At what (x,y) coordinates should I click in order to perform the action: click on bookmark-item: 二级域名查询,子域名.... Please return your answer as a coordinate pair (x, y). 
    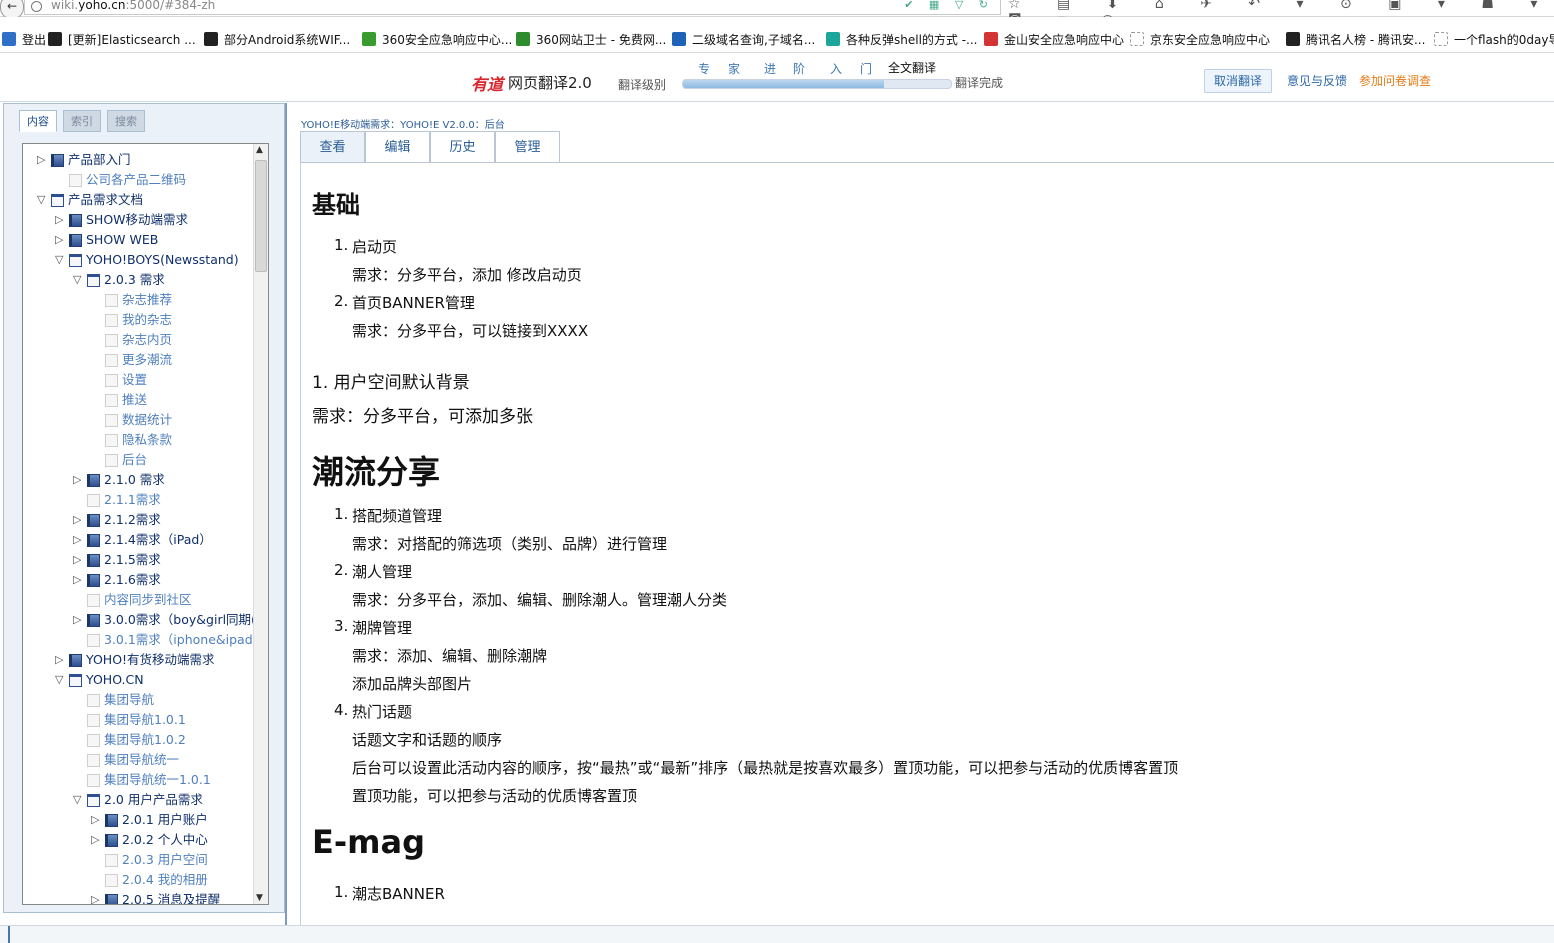
    Looking at the image, I should click on (743, 39).